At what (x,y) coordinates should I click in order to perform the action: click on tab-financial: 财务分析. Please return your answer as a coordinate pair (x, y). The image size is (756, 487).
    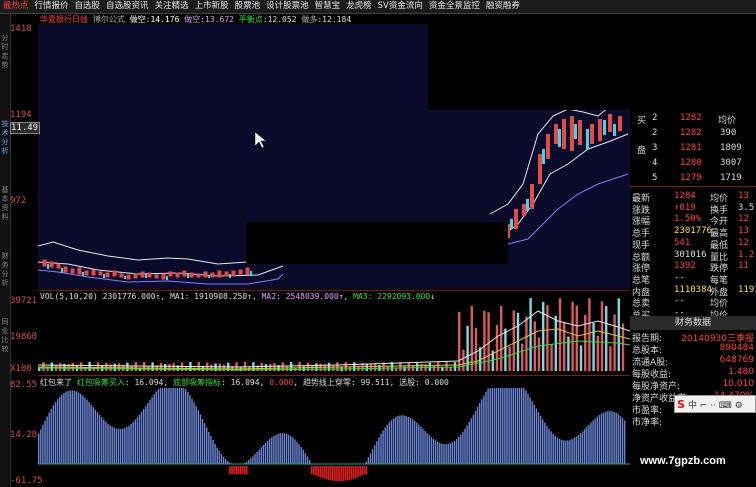
    Looking at the image, I should click on (5, 270).